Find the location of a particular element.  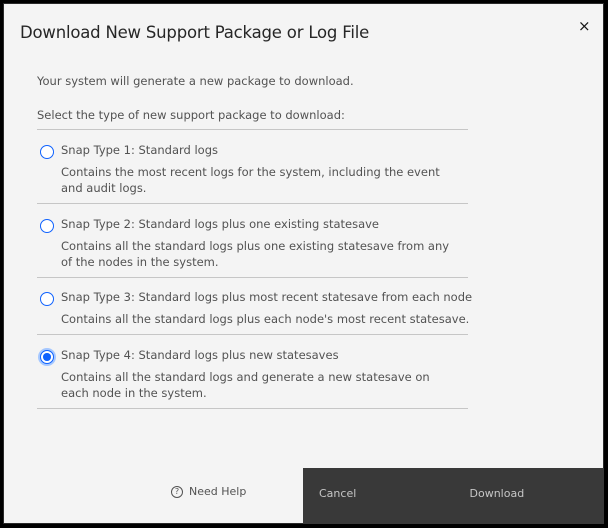

option-label: Snap Type 1: Standard logs is located at coordinates (140, 150).